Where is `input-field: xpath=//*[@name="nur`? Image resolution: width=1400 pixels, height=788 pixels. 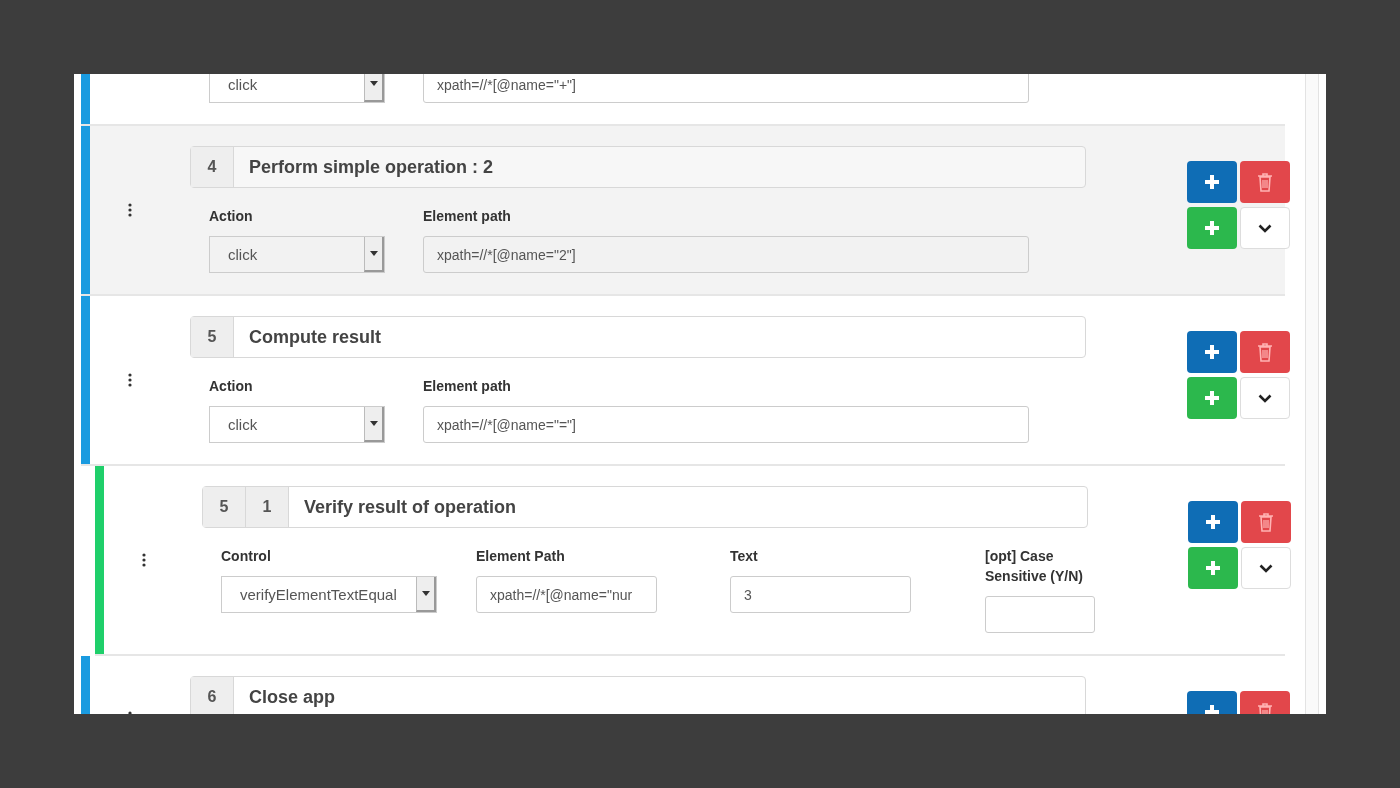
input-field: xpath=//*[@name="nur is located at coordinates (566, 594).